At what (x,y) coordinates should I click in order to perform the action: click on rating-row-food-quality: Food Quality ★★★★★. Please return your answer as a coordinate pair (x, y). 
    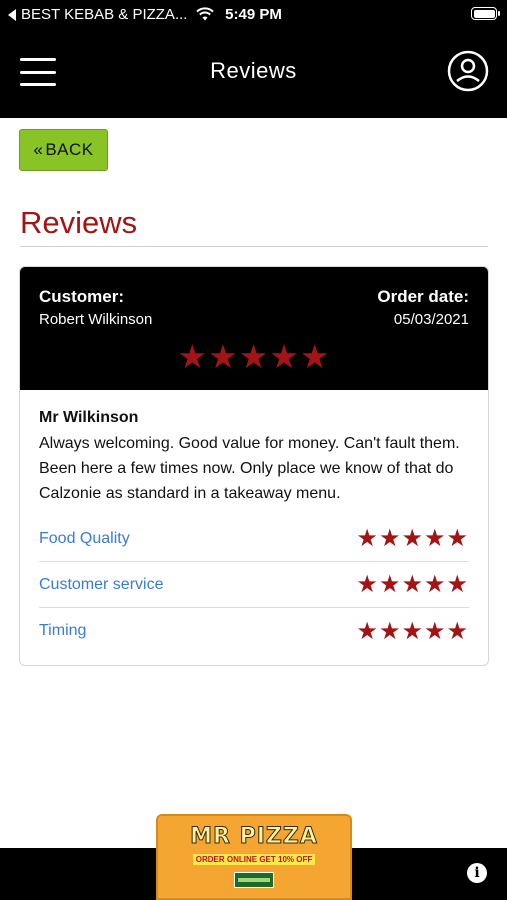
    Looking at the image, I should click on (254, 539).